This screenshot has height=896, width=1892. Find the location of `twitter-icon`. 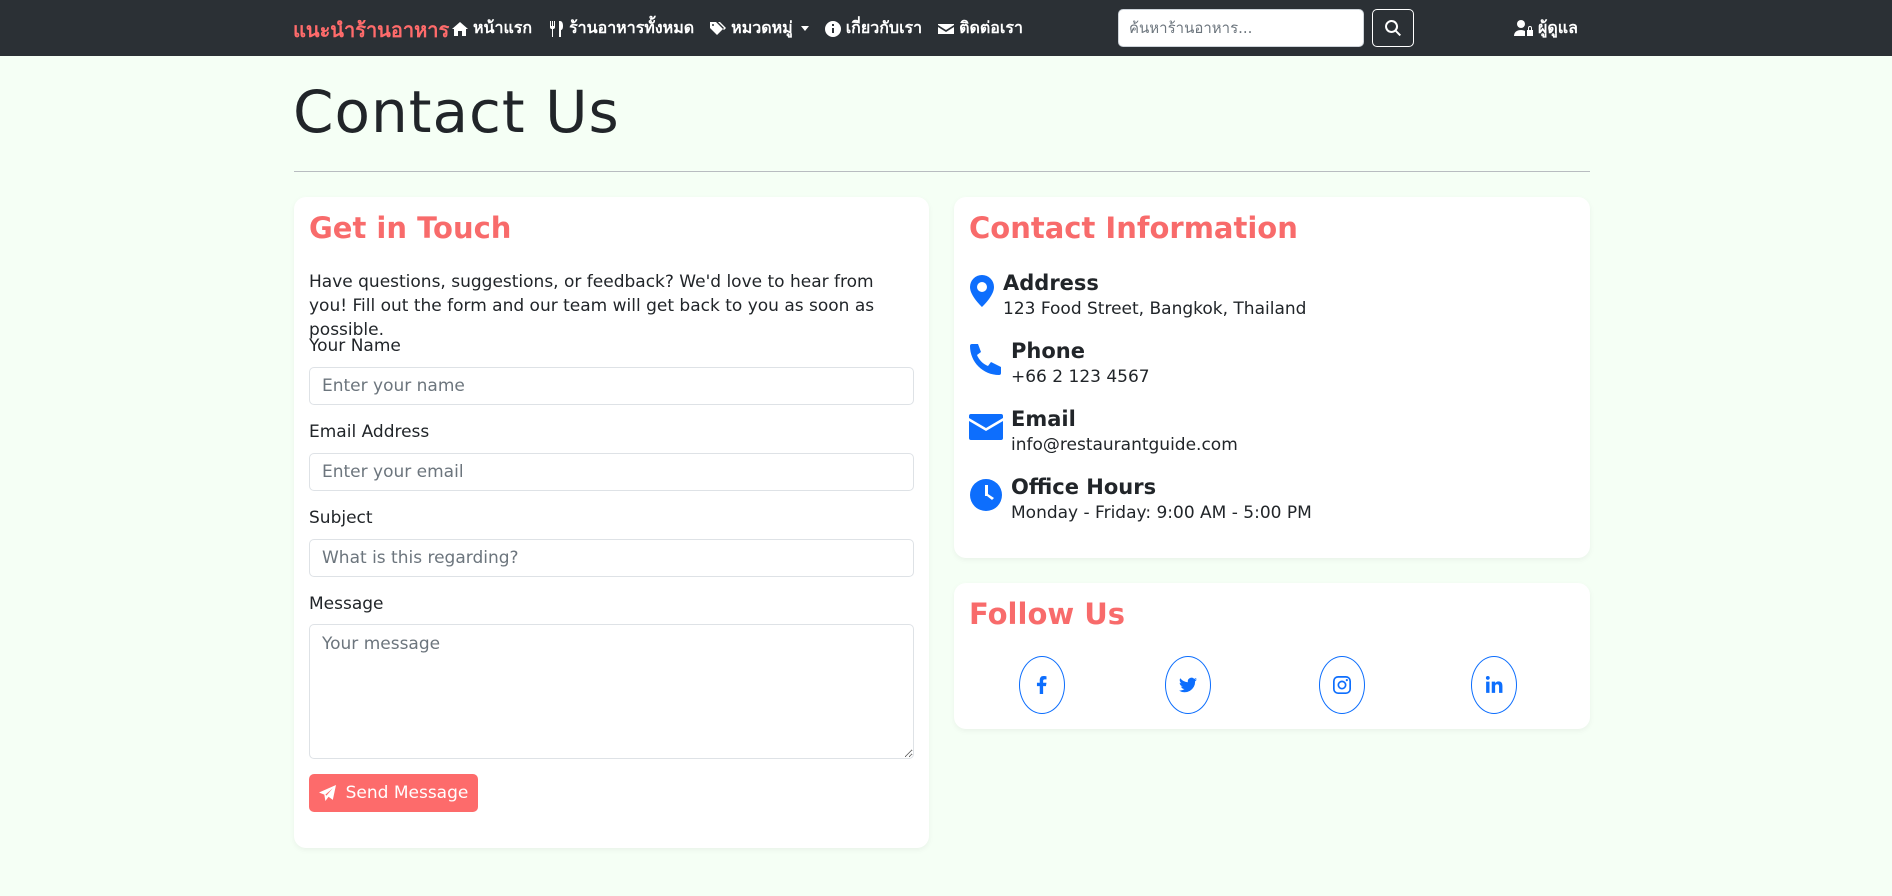

twitter-icon is located at coordinates (1188, 685).